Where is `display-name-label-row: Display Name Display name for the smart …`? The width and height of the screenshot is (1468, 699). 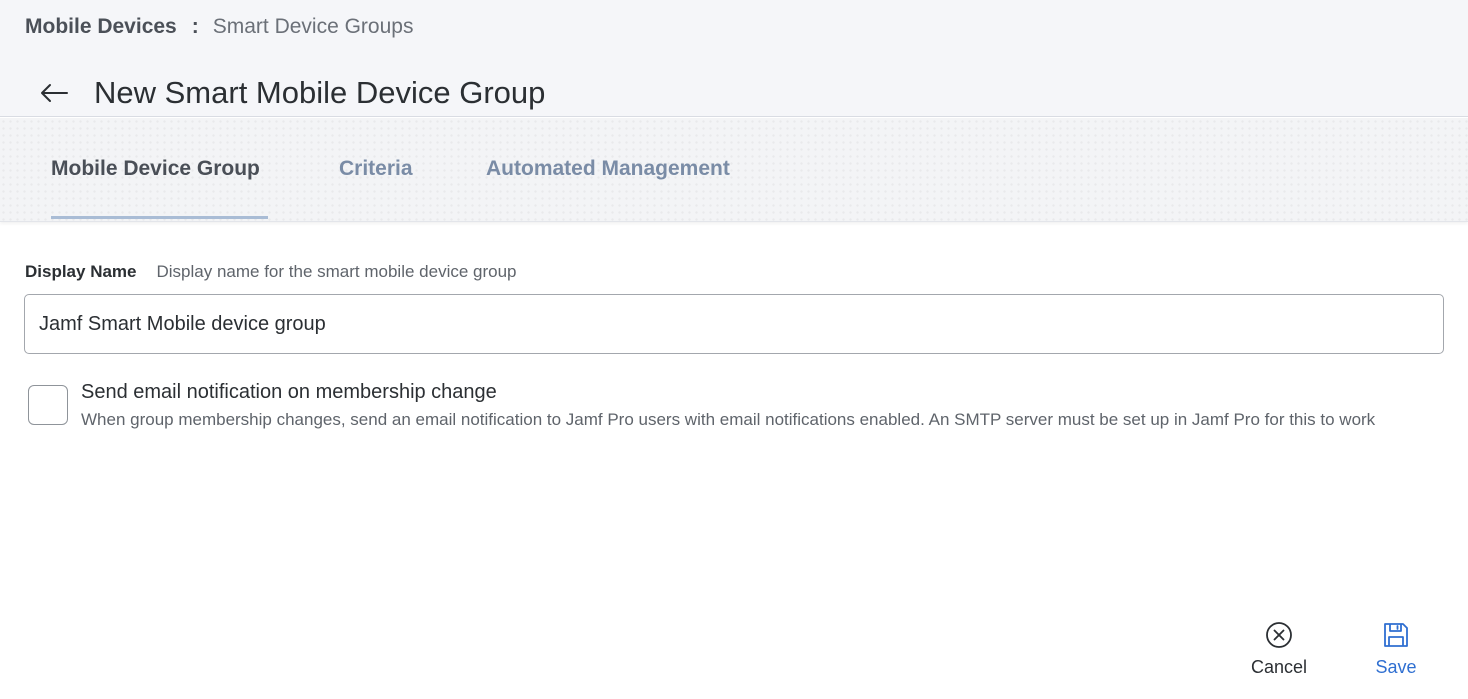 display-name-label-row: Display Name Display name for the smart … is located at coordinates (271, 272).